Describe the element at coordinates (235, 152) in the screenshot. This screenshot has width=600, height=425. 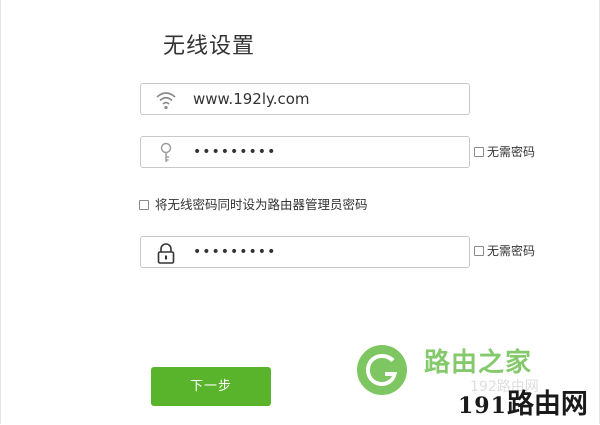
I see `wifi-password-value: •••••••••` at that location.